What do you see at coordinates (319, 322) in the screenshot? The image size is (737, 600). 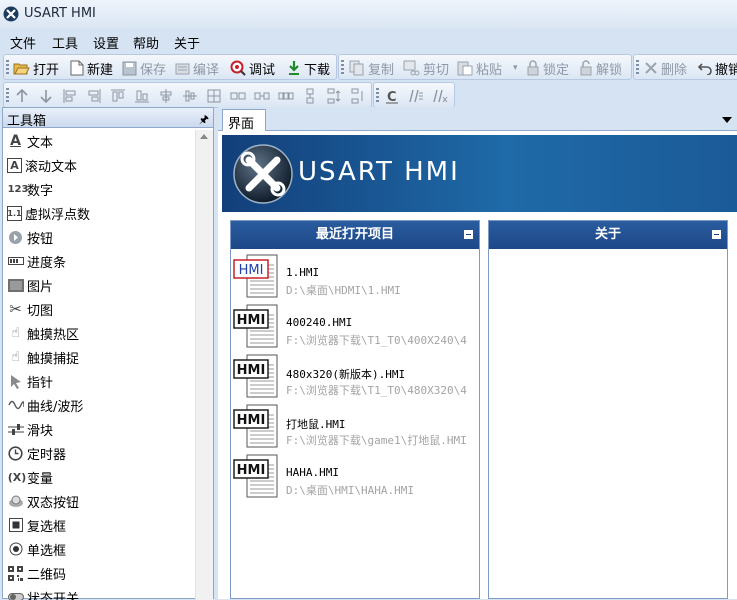 I see `recent-item-name: 400240.HMI` at bounding box center [319, 322].